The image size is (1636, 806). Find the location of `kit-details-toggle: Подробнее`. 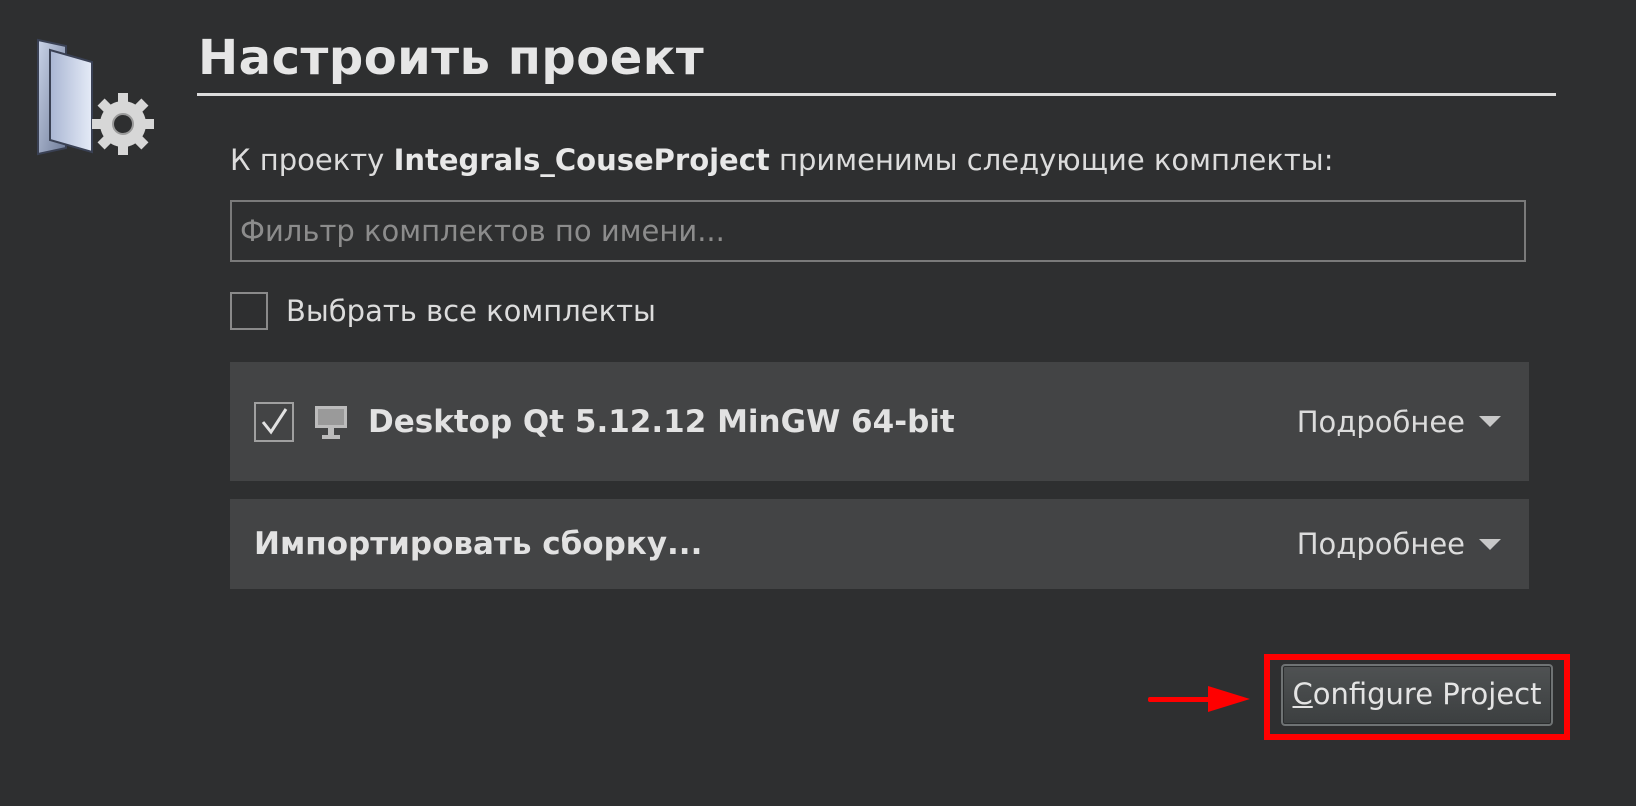

kit-details-toggle: Подробнее is located at coordinates (1399, 422).